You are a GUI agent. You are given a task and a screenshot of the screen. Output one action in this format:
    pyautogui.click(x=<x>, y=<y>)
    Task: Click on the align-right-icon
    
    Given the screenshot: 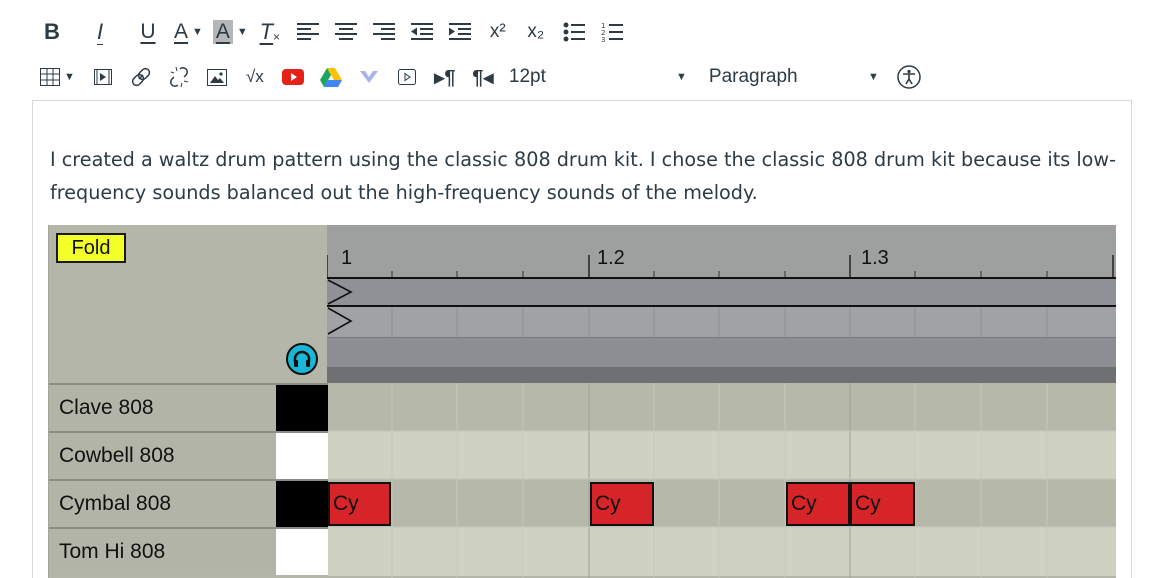 What is the action you would take?
    pyautogui.click(x=383, y=31)
    